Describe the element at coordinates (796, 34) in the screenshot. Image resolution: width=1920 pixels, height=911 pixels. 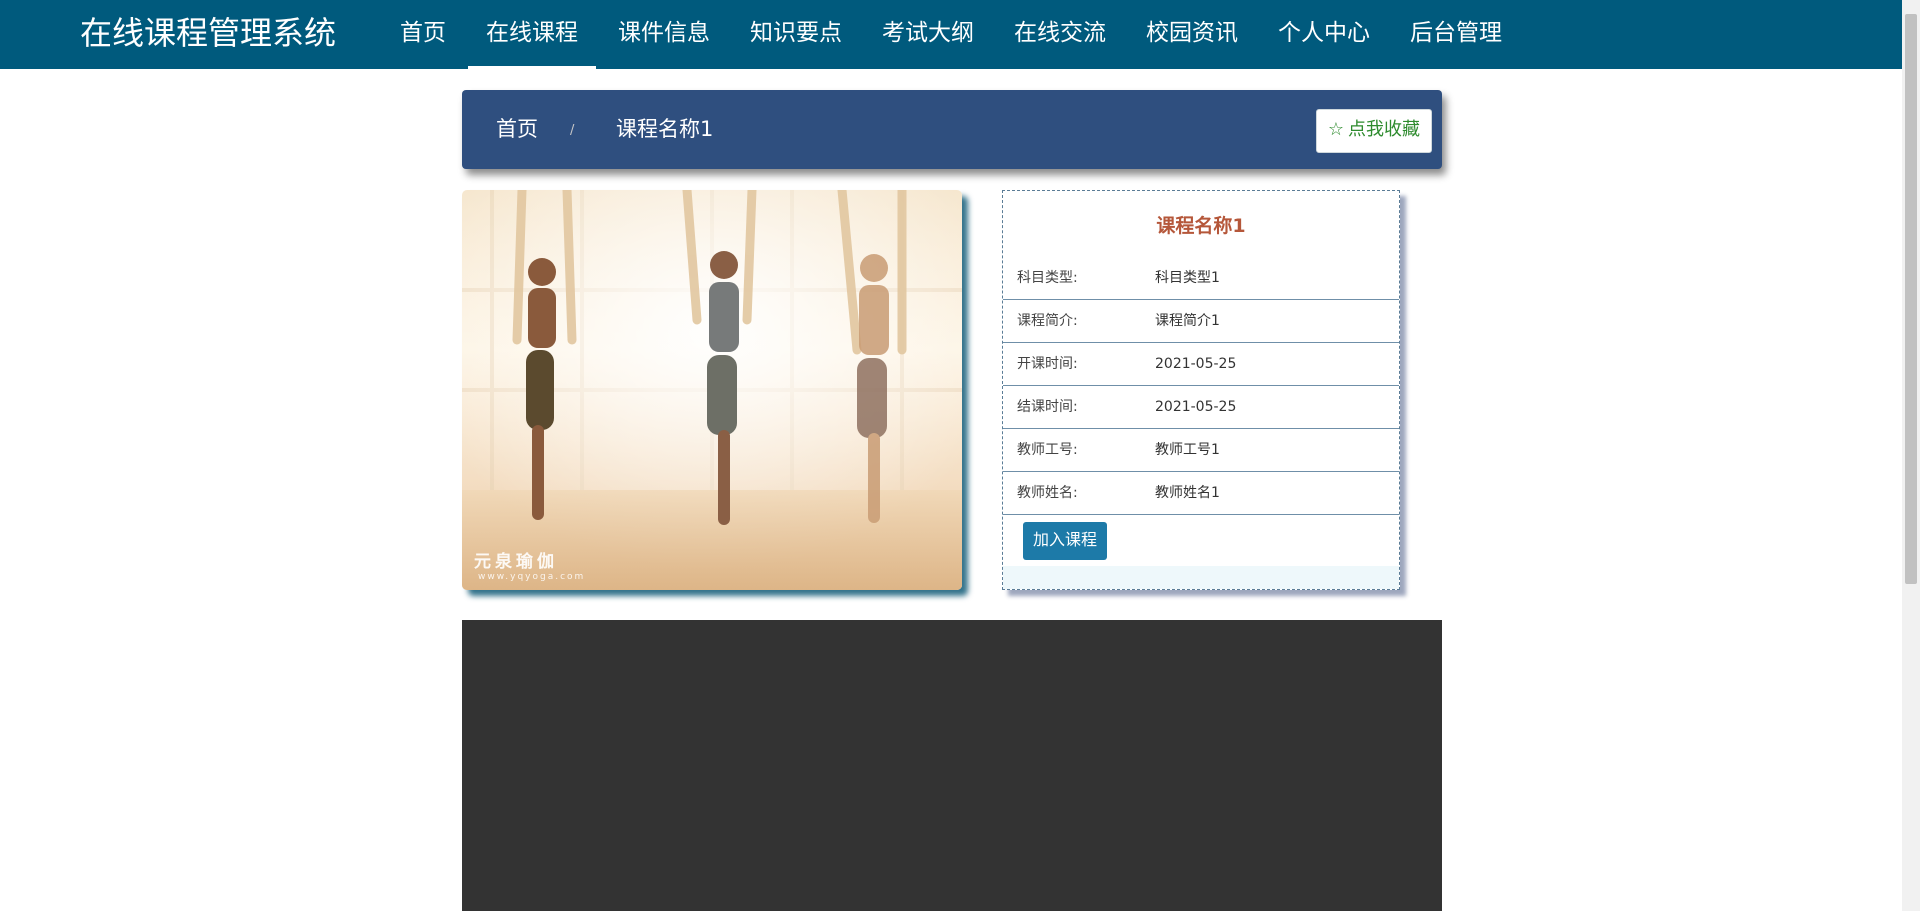
I see `nav-item-knowledge-points: 知识要点` at that location.